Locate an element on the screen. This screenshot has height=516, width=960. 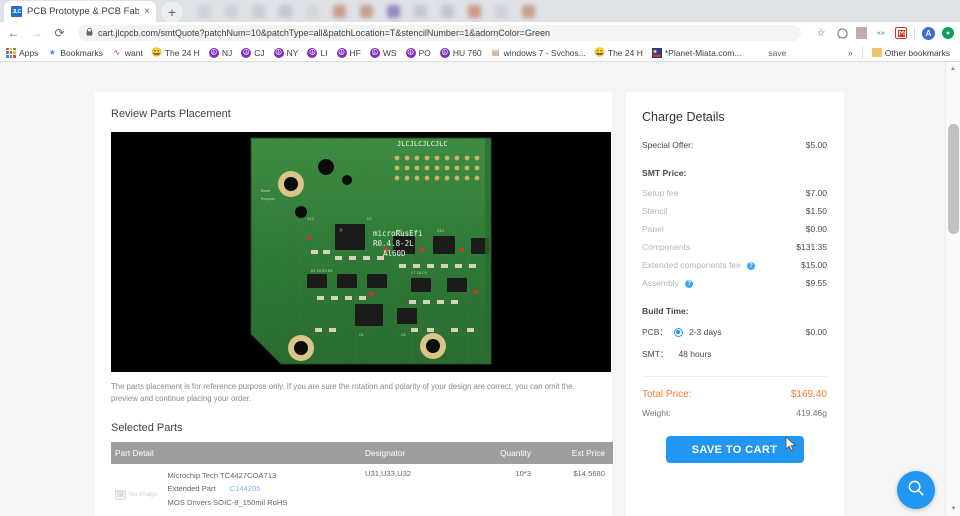
bookmark-po: ☮ PO is located at coordinates (418, 52).